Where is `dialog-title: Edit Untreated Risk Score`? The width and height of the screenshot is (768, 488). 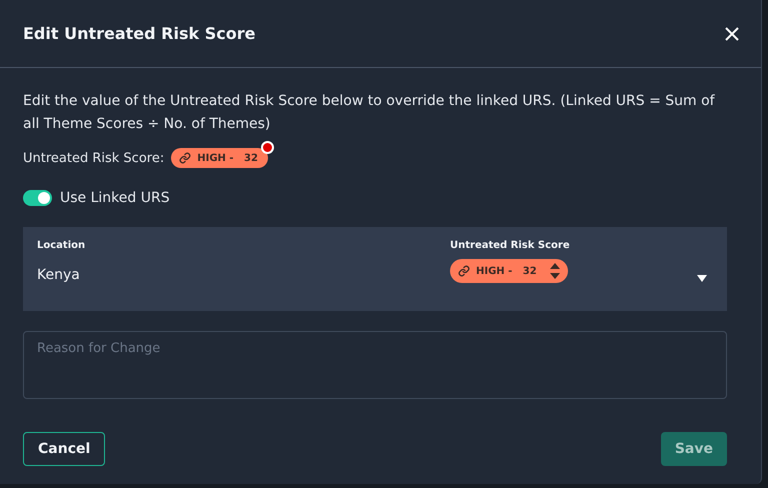 dialog-title: Edit Untreated Risk Score is located at coordinates (139, 33).